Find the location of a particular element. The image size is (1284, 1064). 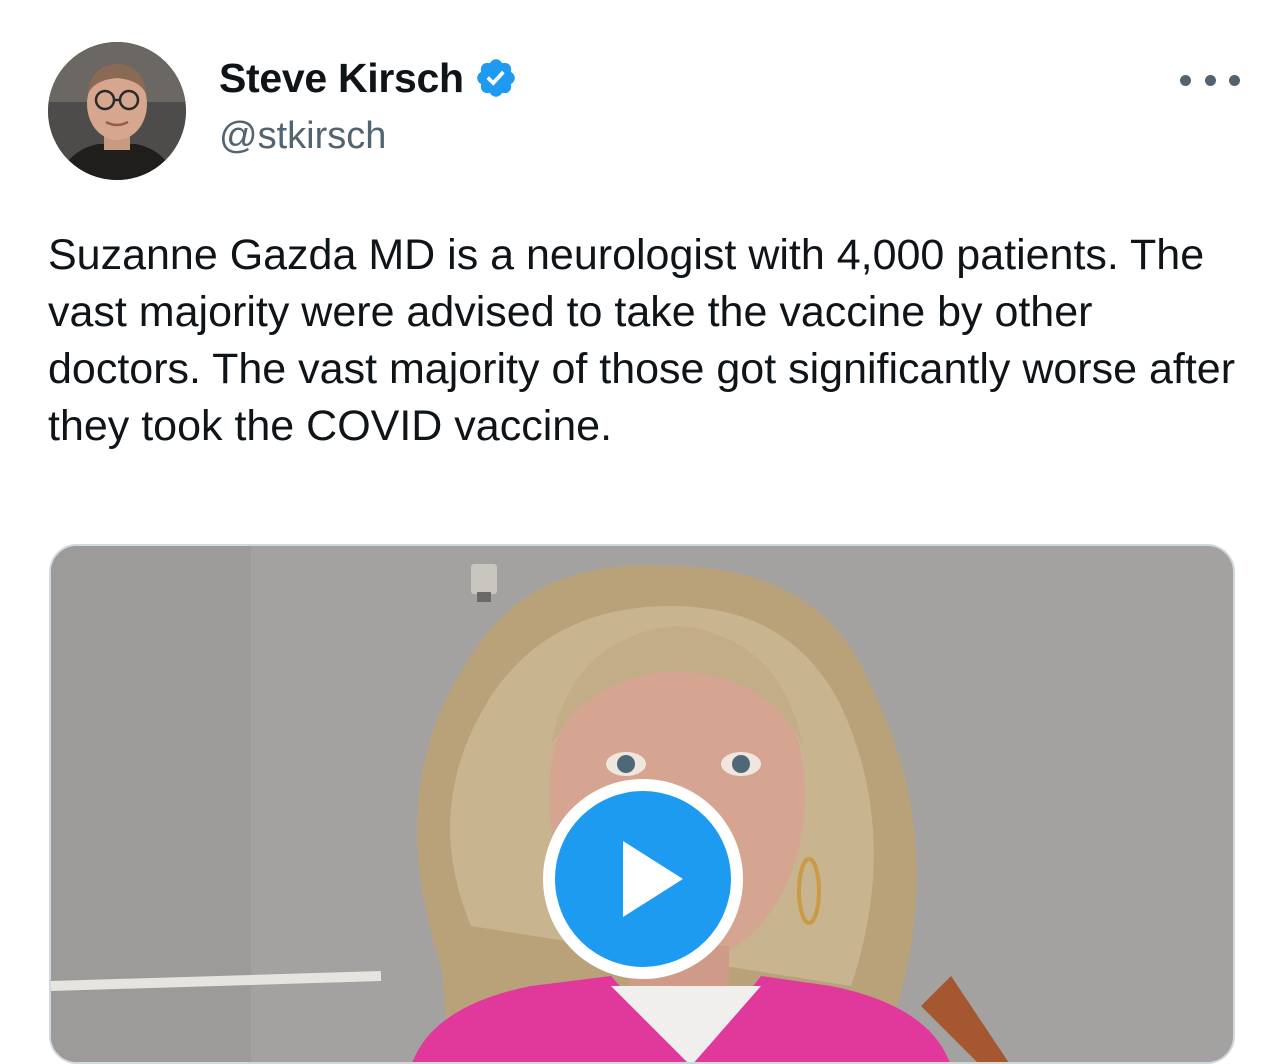

play-button is located at coordinates (643, 879).